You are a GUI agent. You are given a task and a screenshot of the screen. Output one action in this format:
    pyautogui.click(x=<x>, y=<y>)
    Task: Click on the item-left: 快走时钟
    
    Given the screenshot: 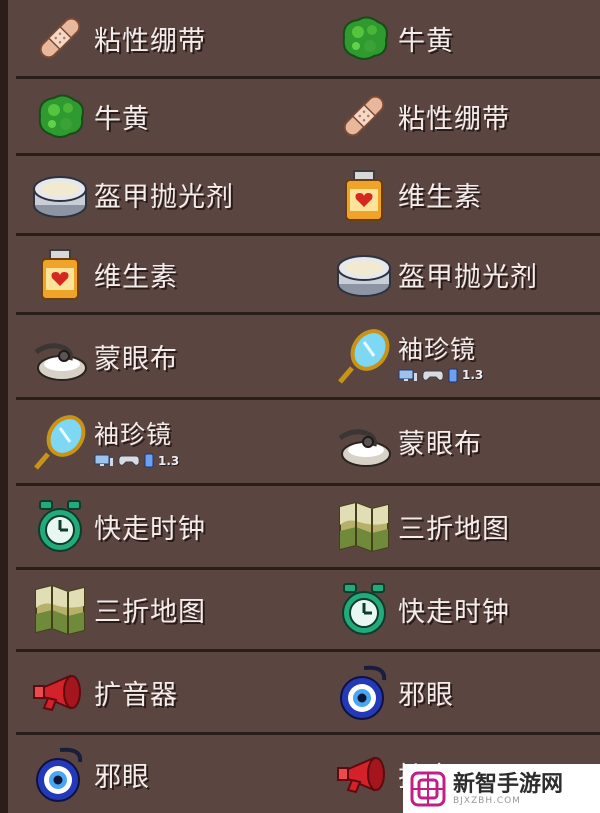 What is the action you would take?
    pyautogui.click(x=175, y=526)
    